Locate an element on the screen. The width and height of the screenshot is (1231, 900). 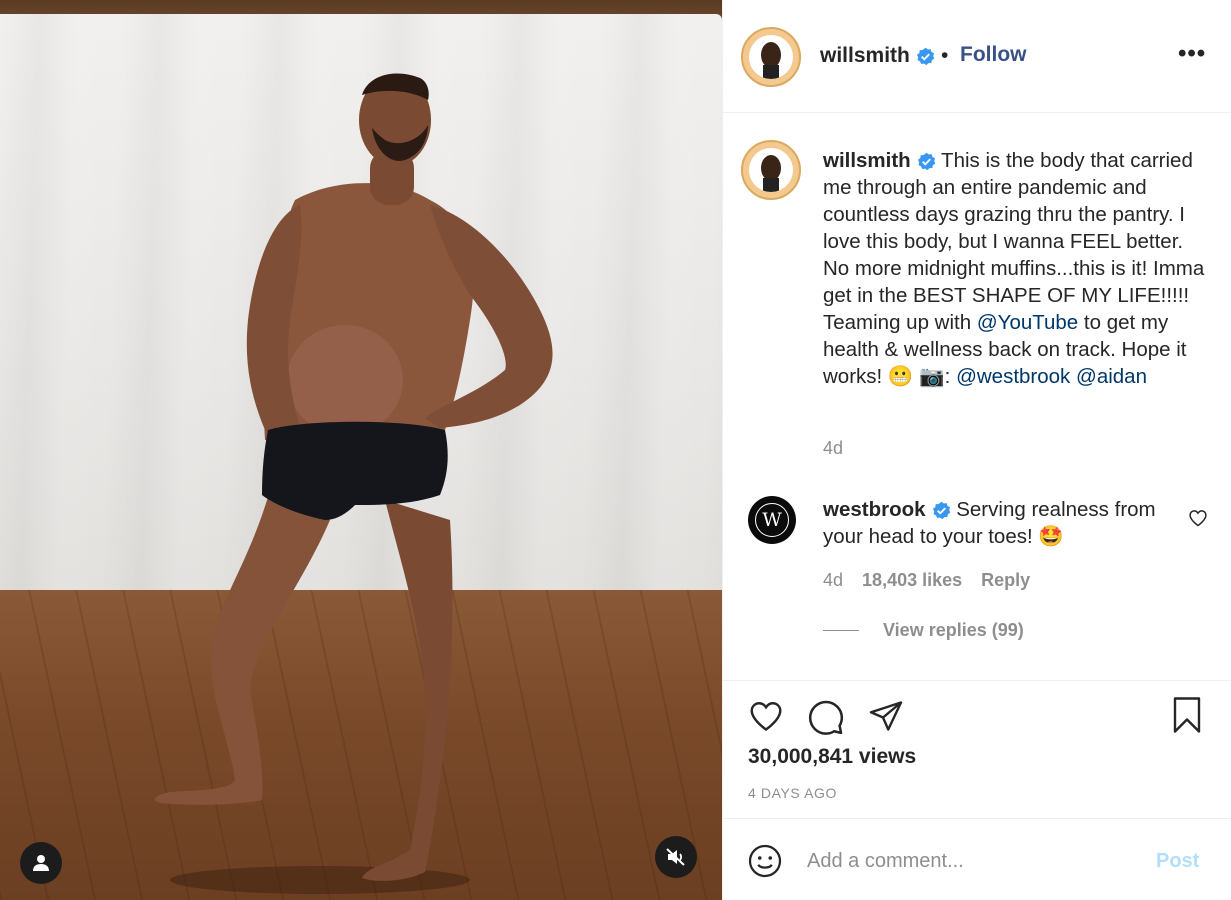
commenter-avatar: W is located at coordinates (772, 520).